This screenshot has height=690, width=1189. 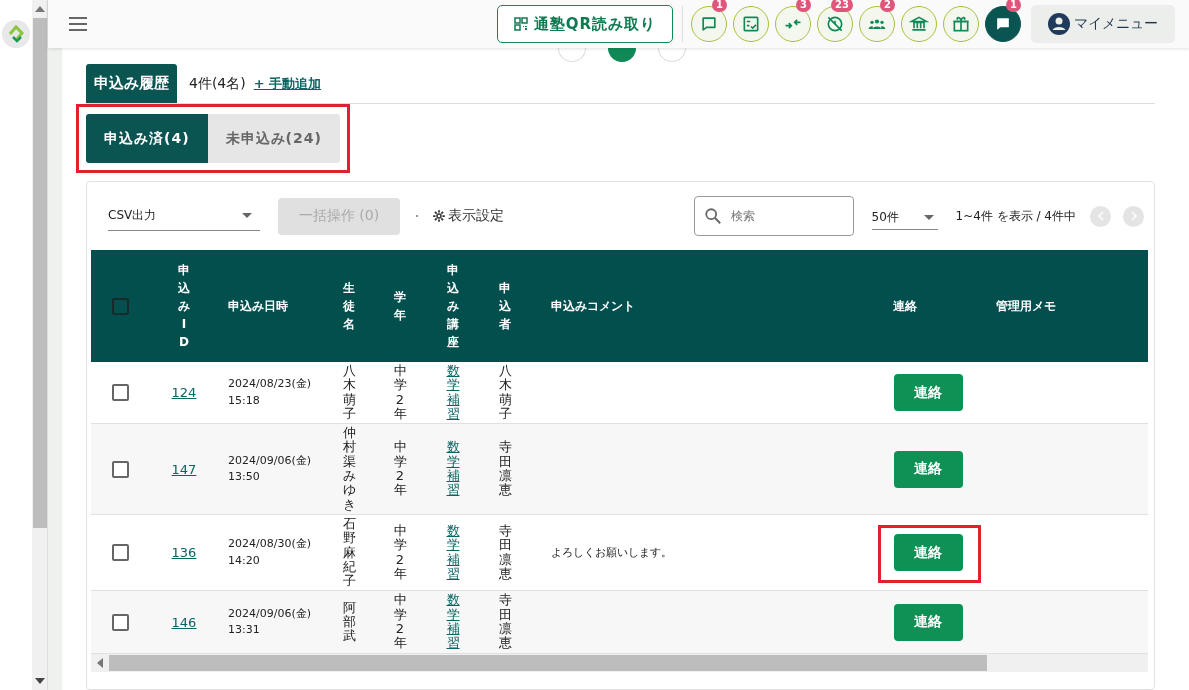 What do you see at coordinates (78, 24) in the screenshot?
I see `menu-icon` at bounding box center [78, 24].